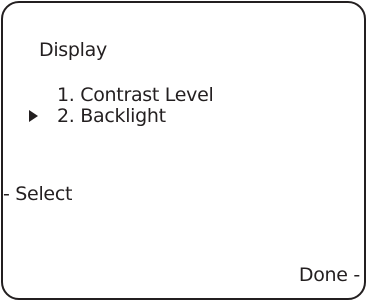 The height and width of the screenshot is (301, 367). What do you see at coordinates (33, 116) in the screenshot?
I see `selection-cursor-icon` at bounding box center [33, 116].